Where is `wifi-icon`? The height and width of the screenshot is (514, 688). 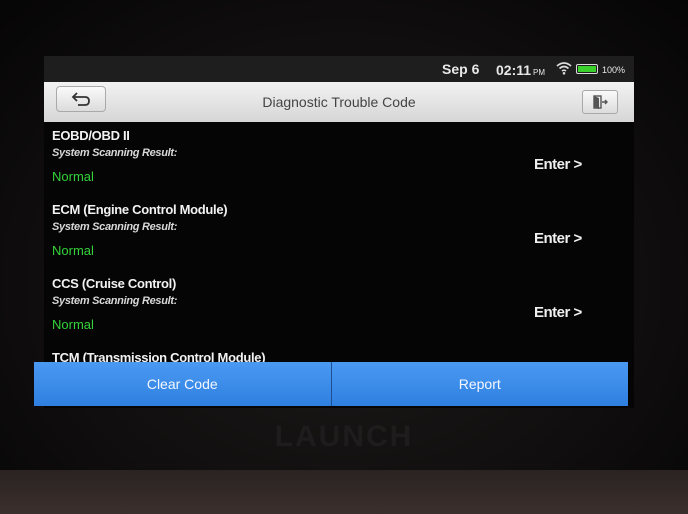
wifi-icon is located at coordinates (564, 68).